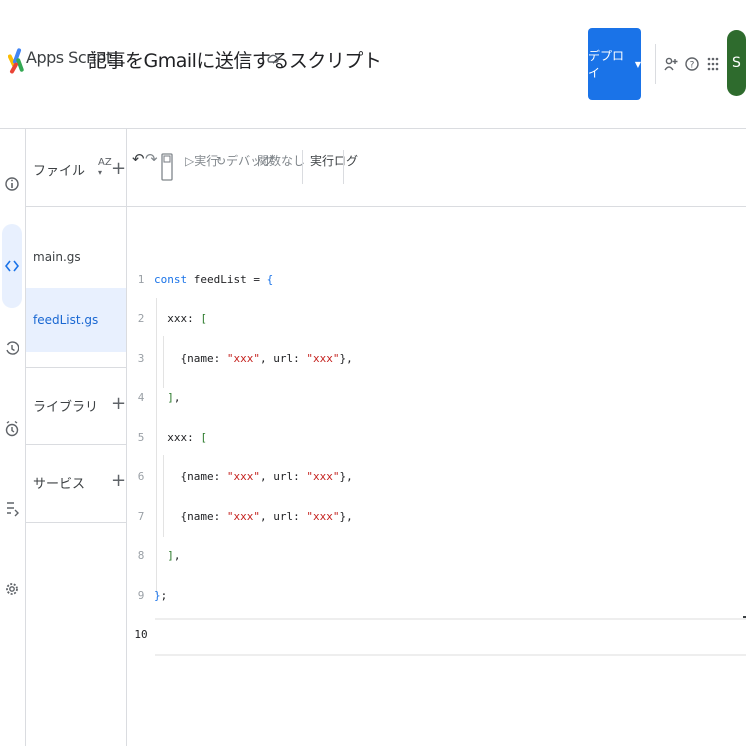 The height and width of the screenshot is (746, 746). I want to click on execution-log-label: 実行ログ, so click(334, 161).